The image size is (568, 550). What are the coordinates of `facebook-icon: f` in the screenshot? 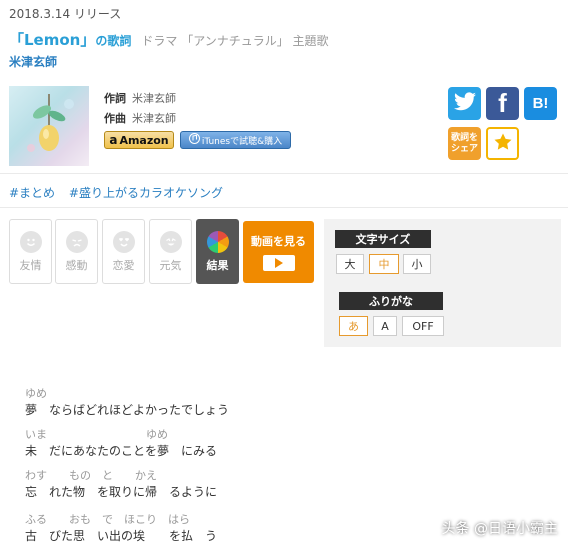 It's located at (502, 103).